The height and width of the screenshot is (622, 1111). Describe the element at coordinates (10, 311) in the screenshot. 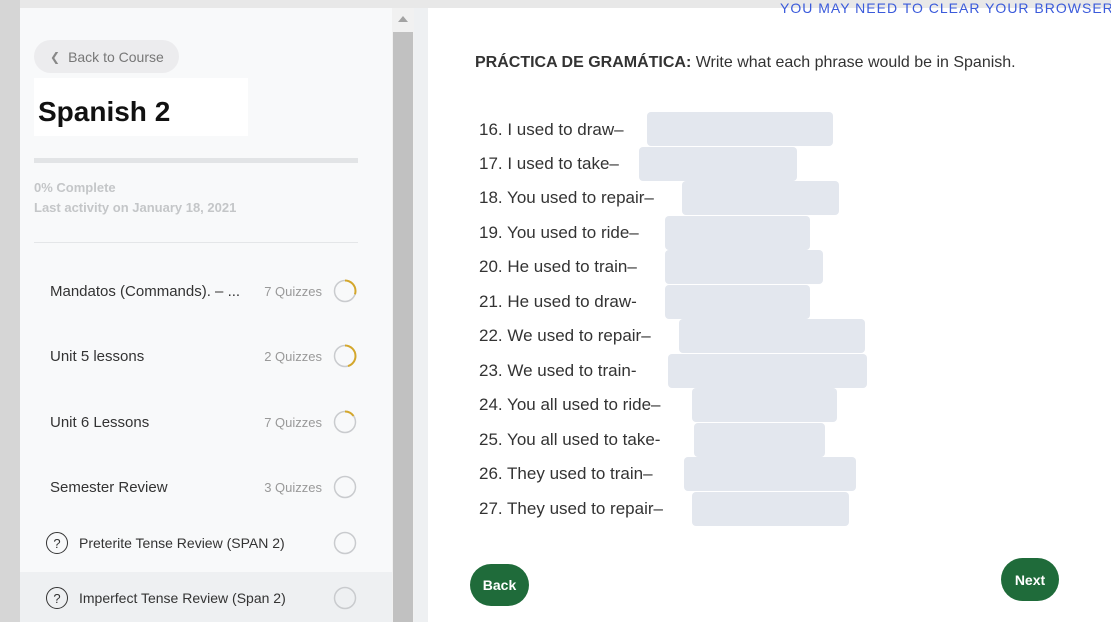

I see `window-left-edge` at that location.